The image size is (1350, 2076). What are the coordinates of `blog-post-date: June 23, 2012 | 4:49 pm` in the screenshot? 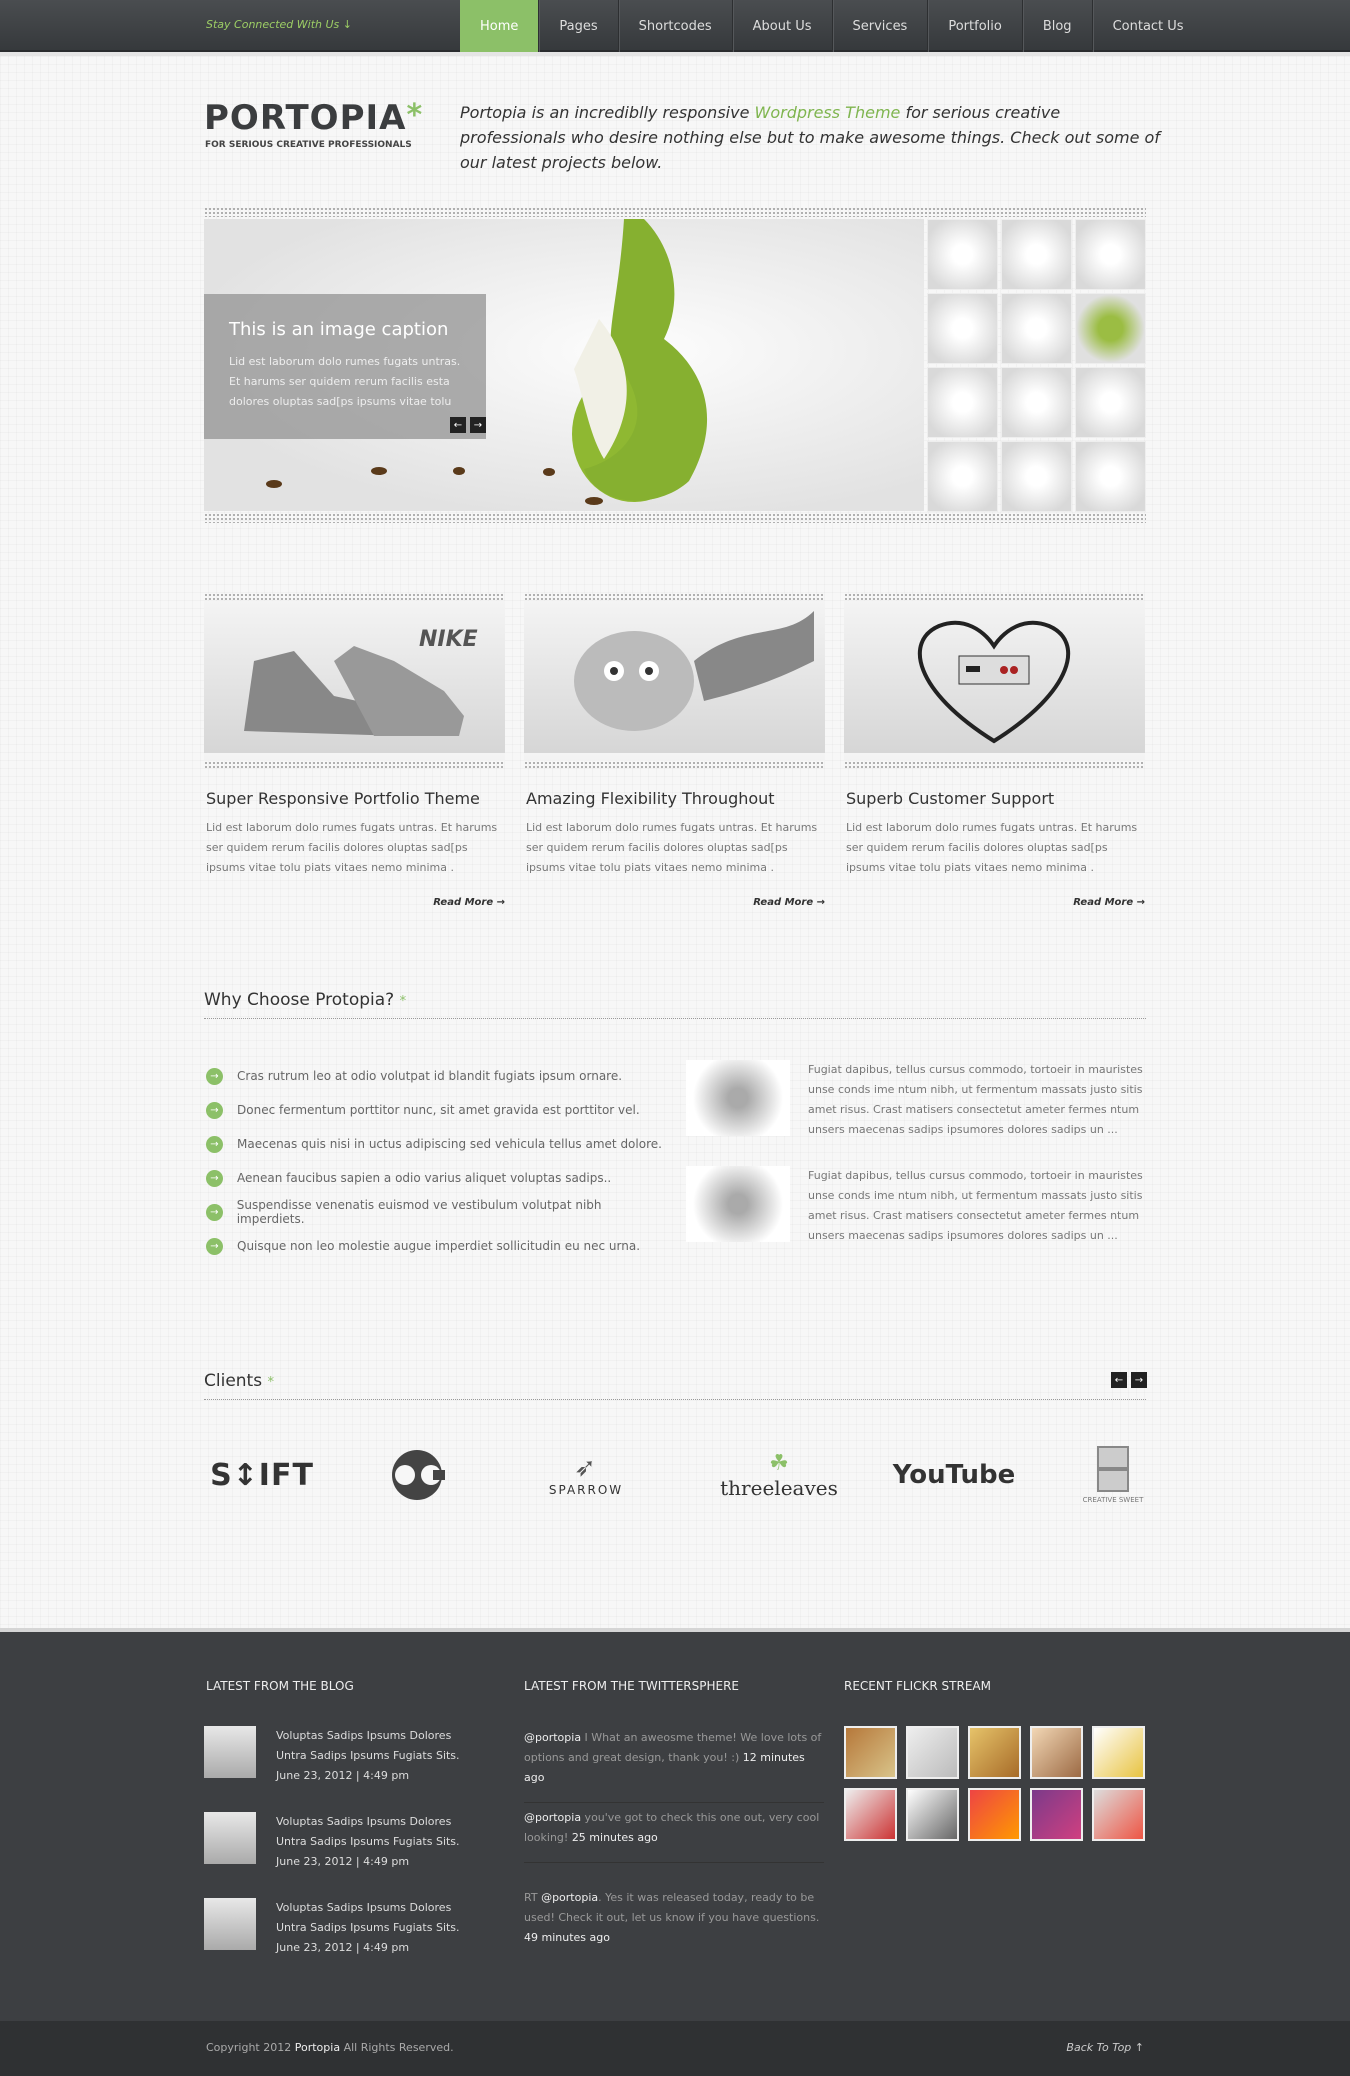 It's located at (343, 1861).